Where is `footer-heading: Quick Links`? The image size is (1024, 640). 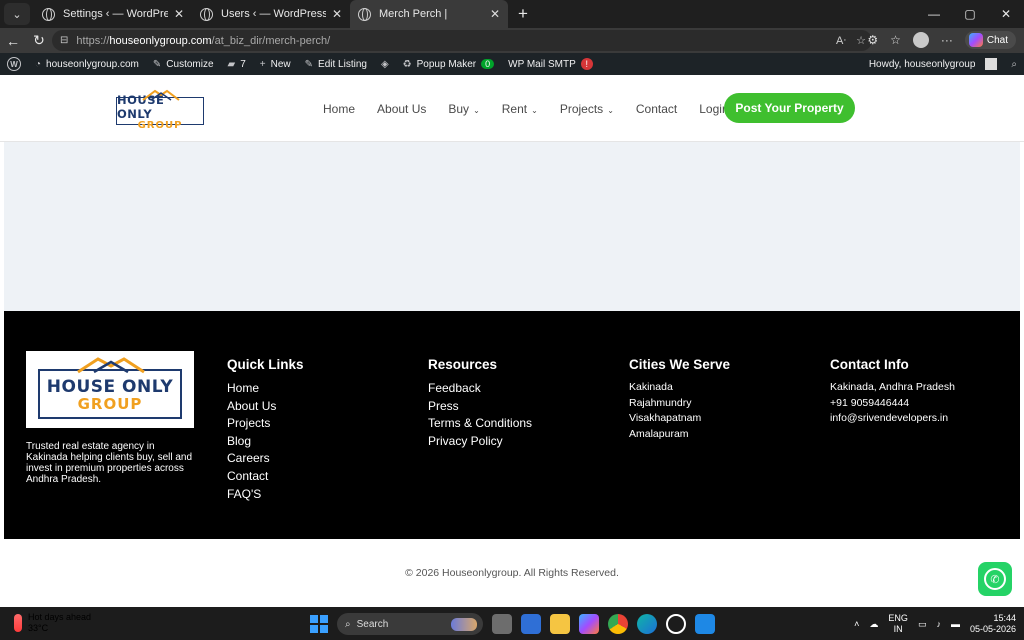
footer-heading: Quick Links is located at coordinates (265, 364).